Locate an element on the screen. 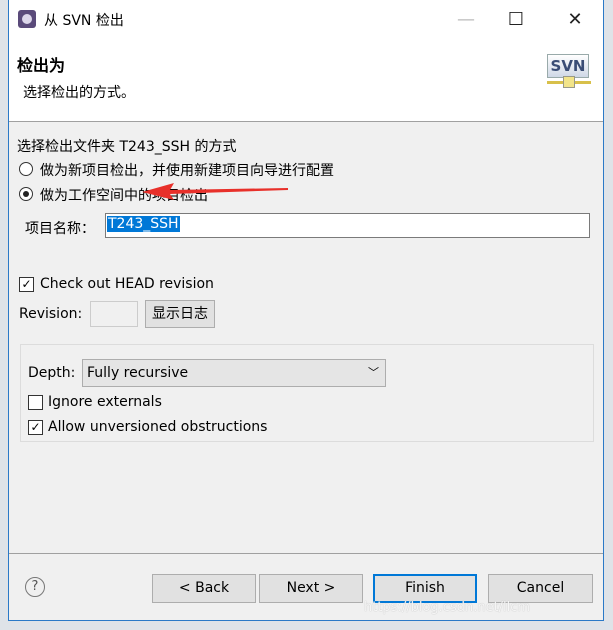 This screenshot has width=613, height=630. radio-workspace-project is located at coordinates (26, 194).